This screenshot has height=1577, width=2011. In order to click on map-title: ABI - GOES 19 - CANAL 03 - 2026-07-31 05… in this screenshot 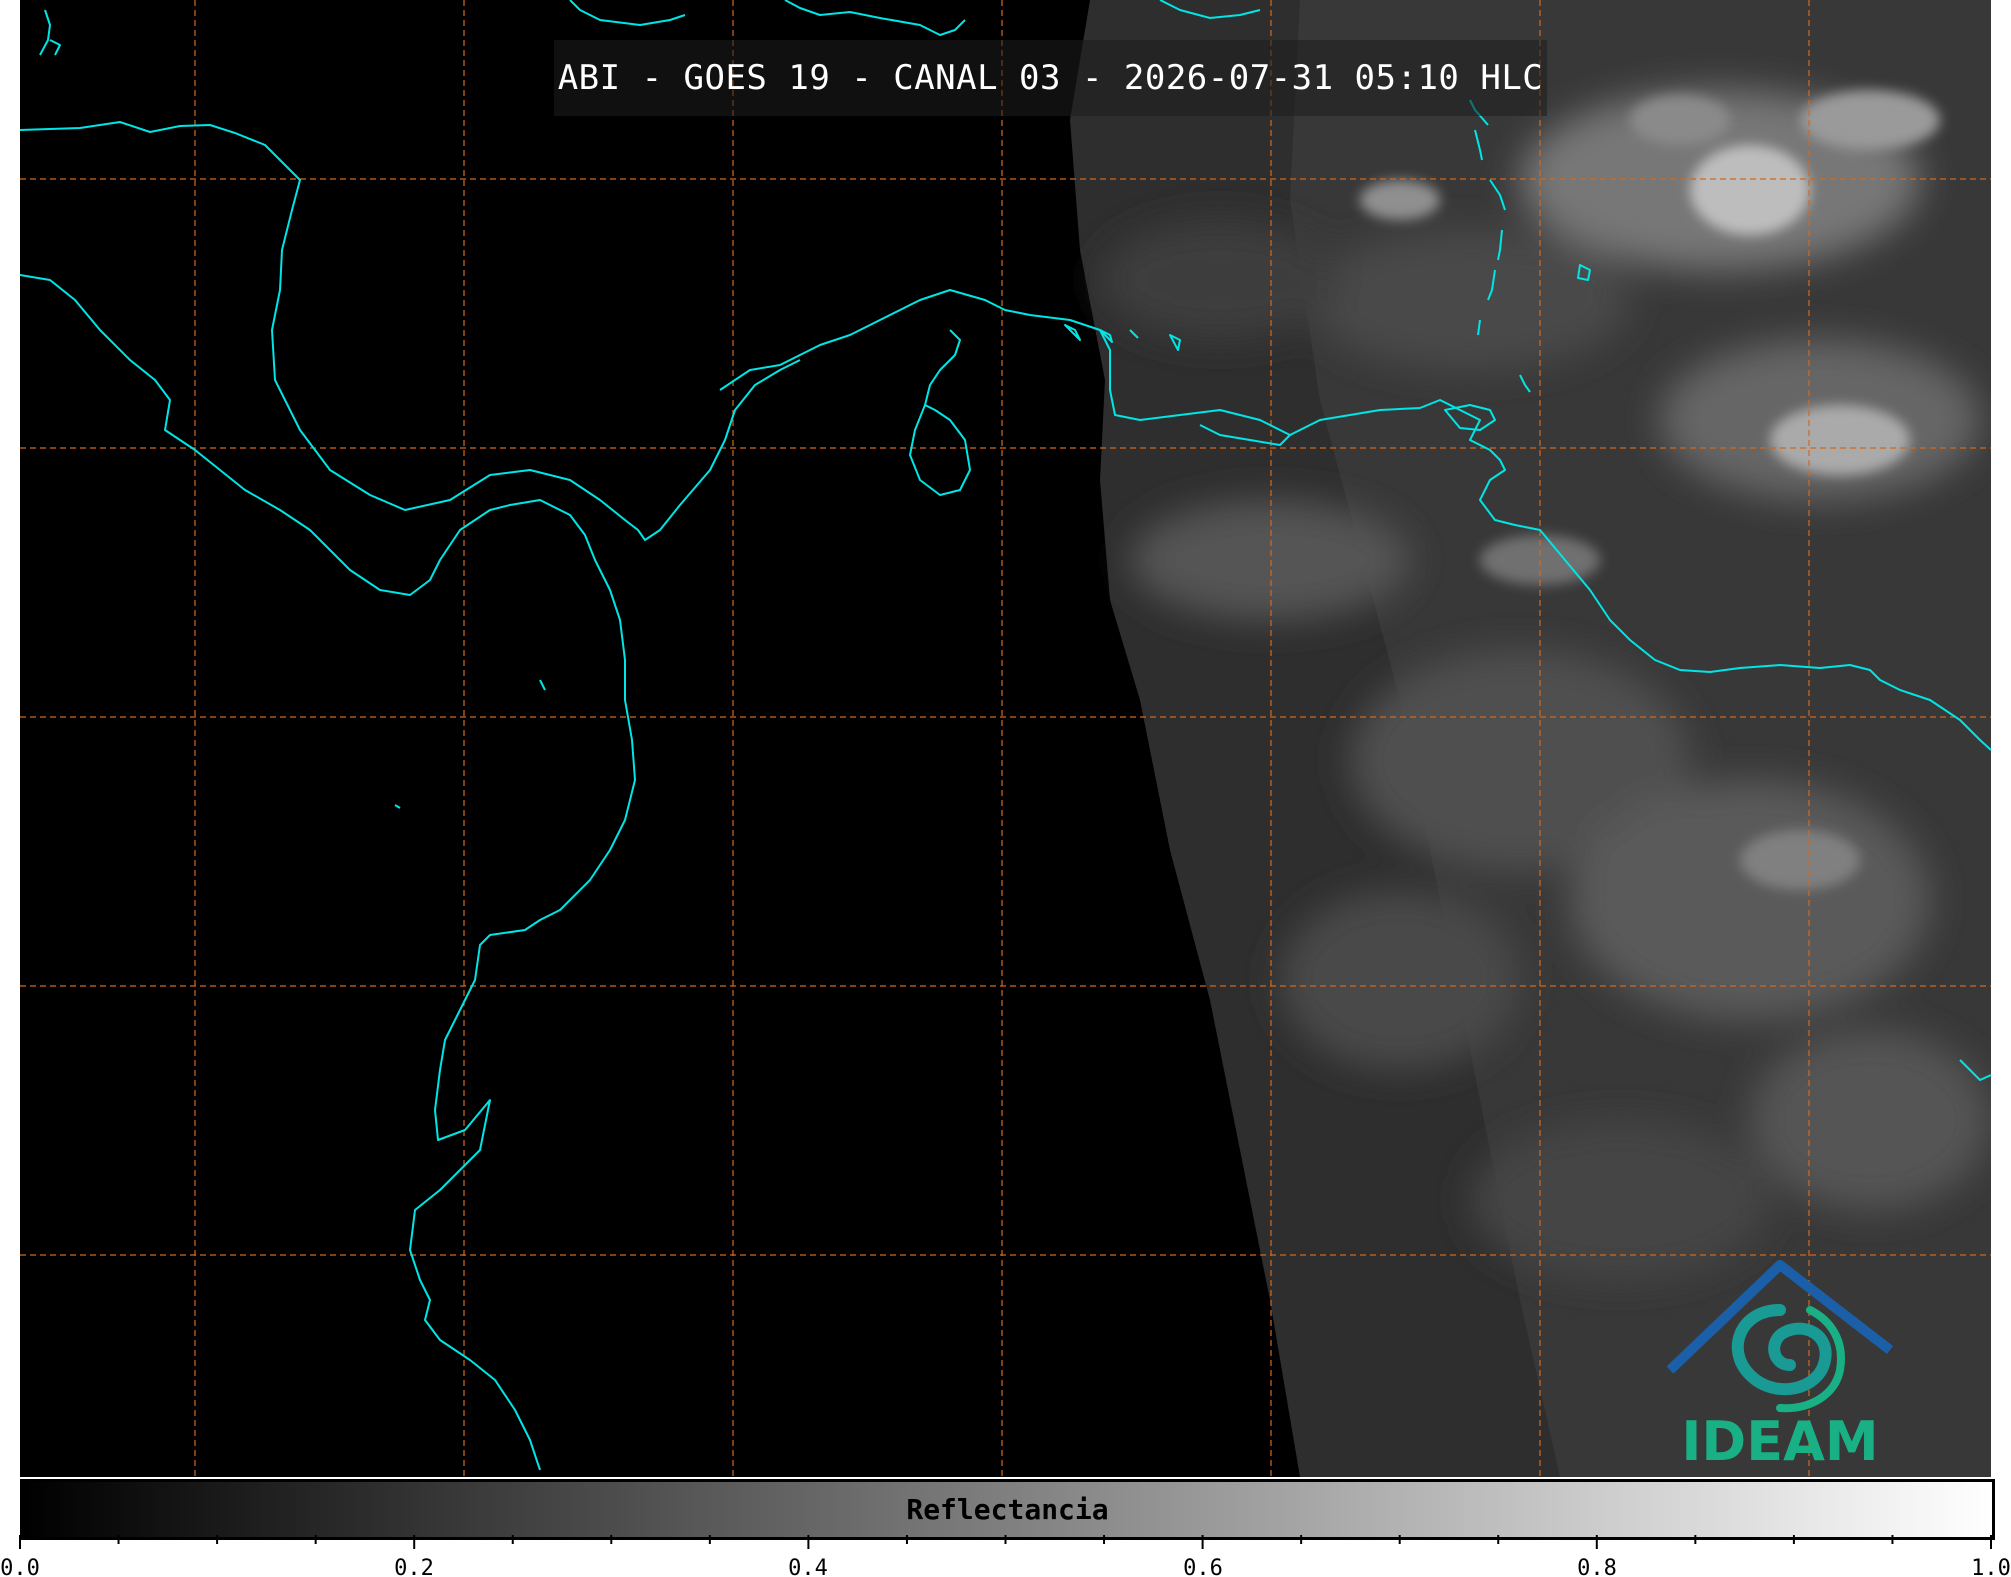, I will do `click(1050, 78)`.